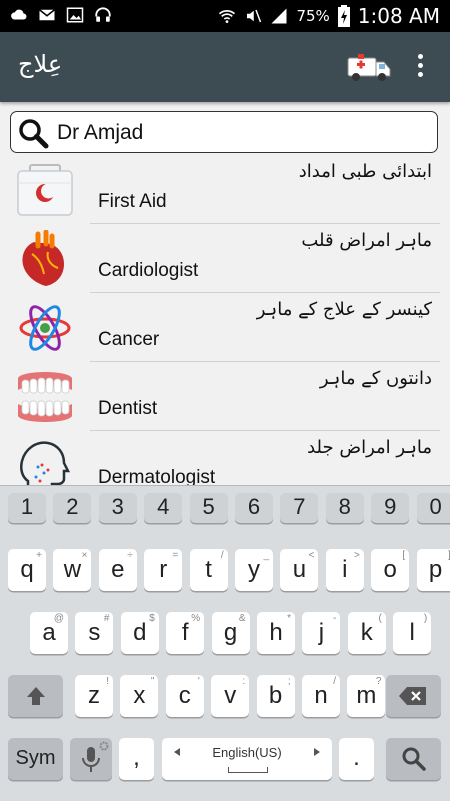 This screenshot has width=450, height=801. What do you see at coordinates (321, 633) in the screenshot?
I see `key-j: -j` at bounding box center [321, 633].